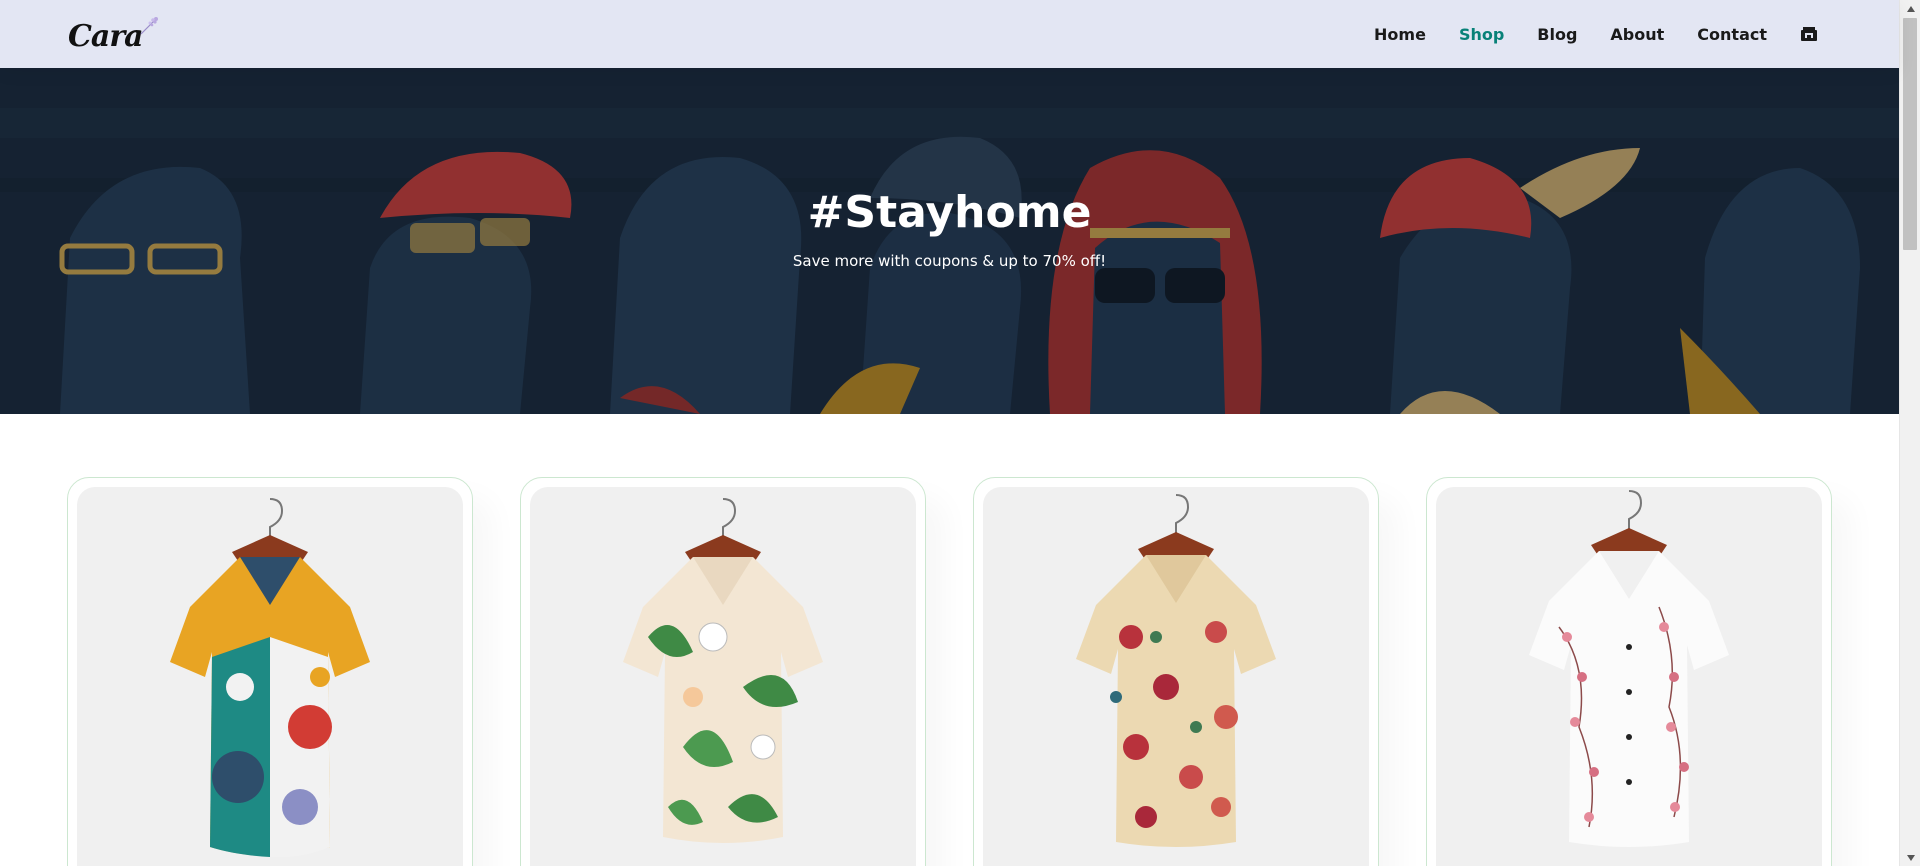 The width and height of the screenshot is (1920, 866). Describe the element at coordinates (270, 676) in the screenshot. I see `product-image-colorful-abstract-shirt` at that location.